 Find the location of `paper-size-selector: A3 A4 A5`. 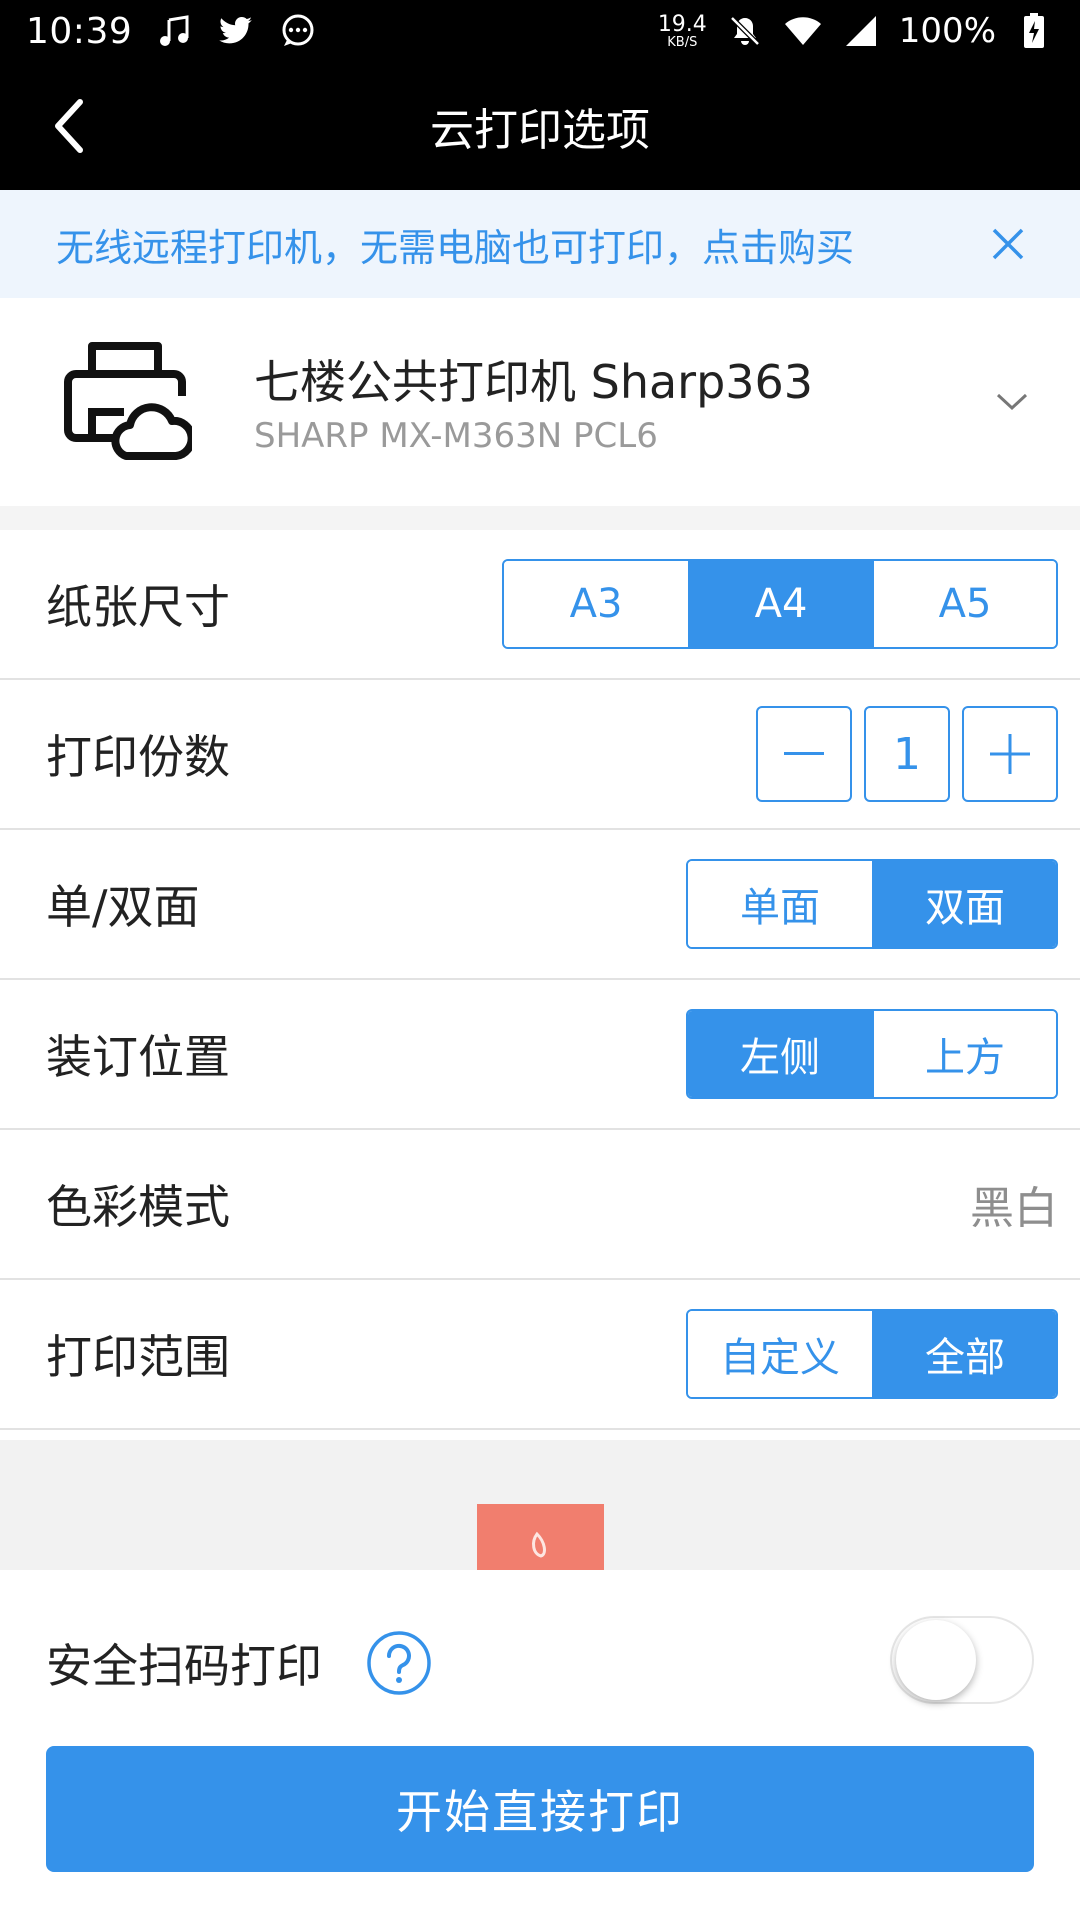

paper-size-selector: A3 A4 A5 is located at coordinates (780, 604).